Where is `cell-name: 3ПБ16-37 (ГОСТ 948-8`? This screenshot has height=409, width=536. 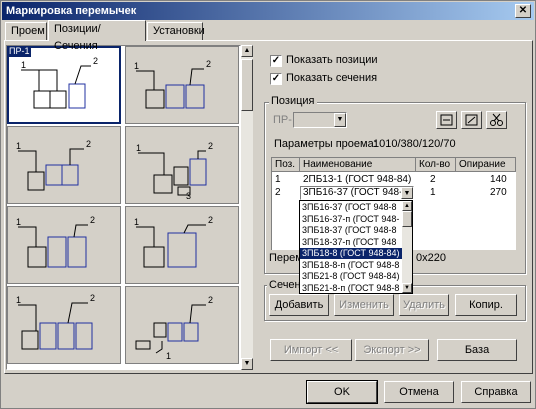
cell-name: 3ПБ16-37 (ГОСТ 948-8 is located at coordinates (352, 192).